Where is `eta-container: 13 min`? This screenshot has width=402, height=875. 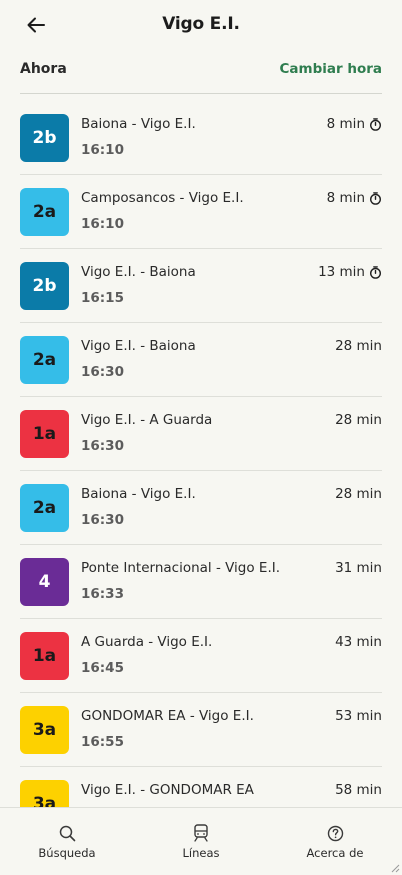
eta-container: 13 min is located at coordinates (350, 272).